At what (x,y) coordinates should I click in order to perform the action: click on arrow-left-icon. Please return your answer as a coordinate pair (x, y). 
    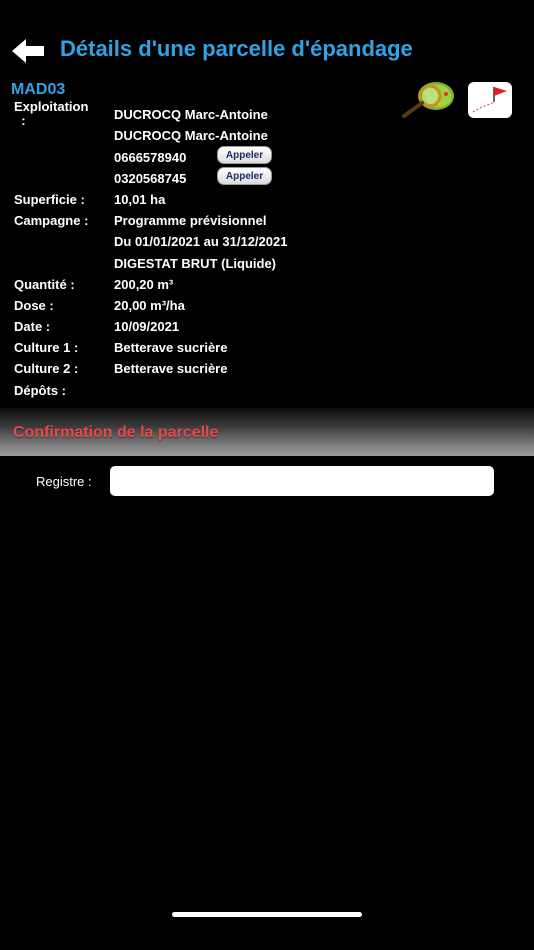
    Looking at the image, I should click on (28, 51).